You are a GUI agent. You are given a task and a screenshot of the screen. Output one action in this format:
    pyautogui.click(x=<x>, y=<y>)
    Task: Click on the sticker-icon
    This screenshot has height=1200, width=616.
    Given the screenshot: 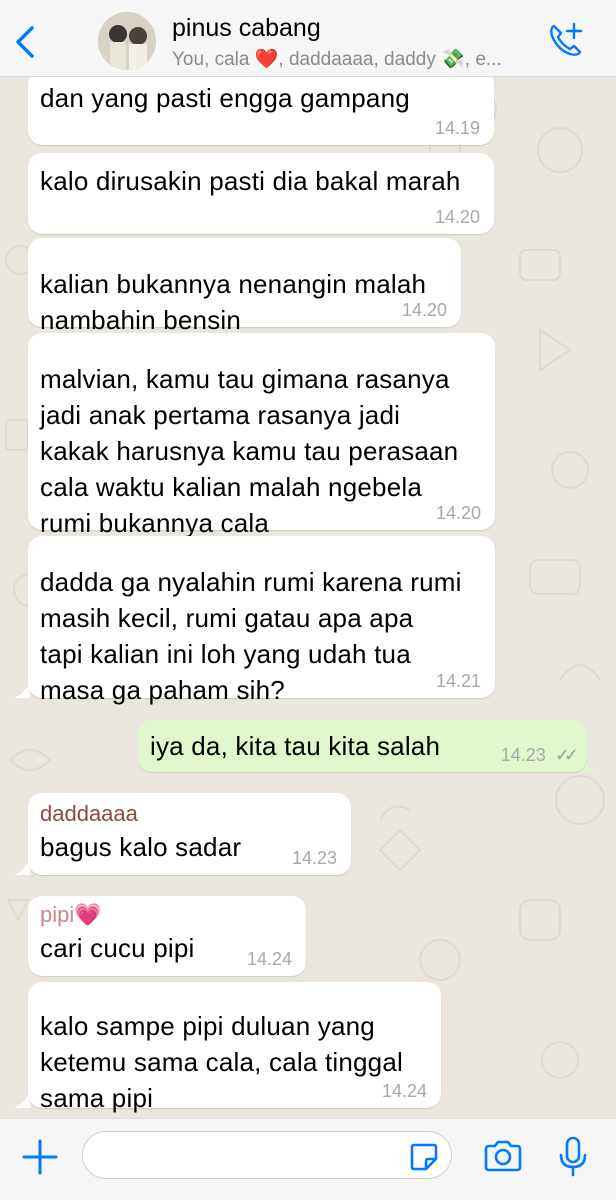 What is the action you would take?
    pyautogui.click(x=424, y=1157)
    